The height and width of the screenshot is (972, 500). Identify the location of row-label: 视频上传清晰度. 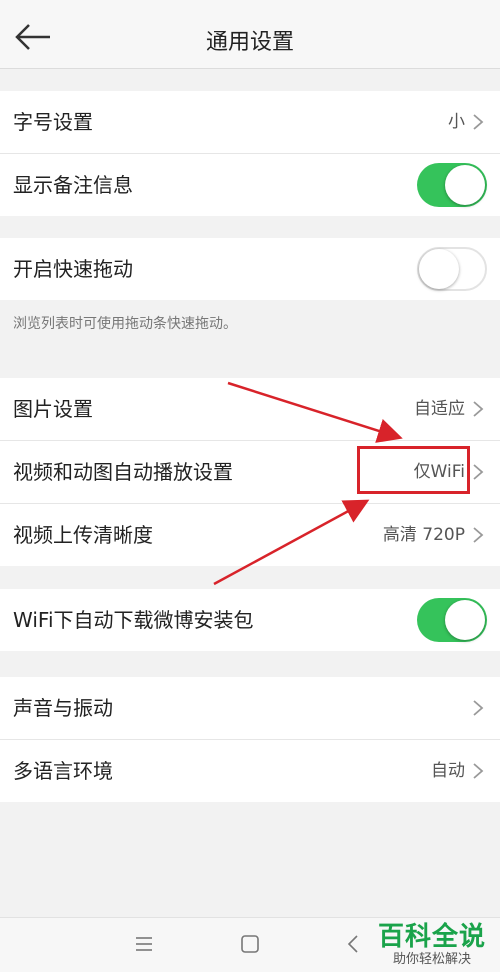
(83, 535).